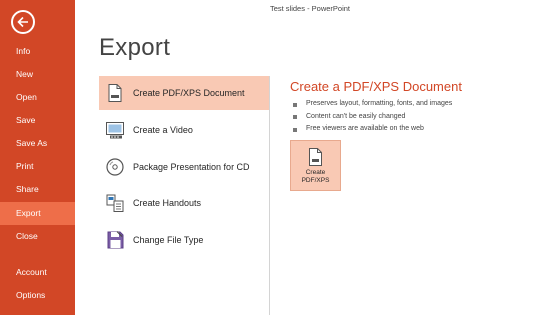 The image size is (560, 315). I want to click on create-button-label: Create PDF/XPS, so click(315, 177).